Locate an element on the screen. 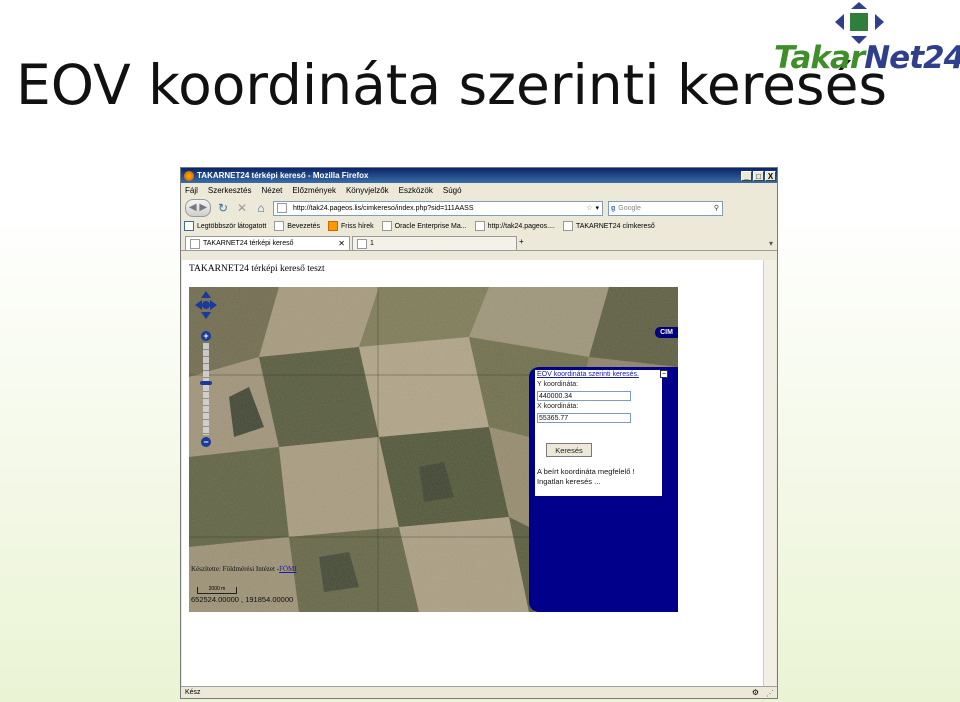 This screenshot has height=702, width=960. minimize-button: _ is located at coordinates (746, 175).